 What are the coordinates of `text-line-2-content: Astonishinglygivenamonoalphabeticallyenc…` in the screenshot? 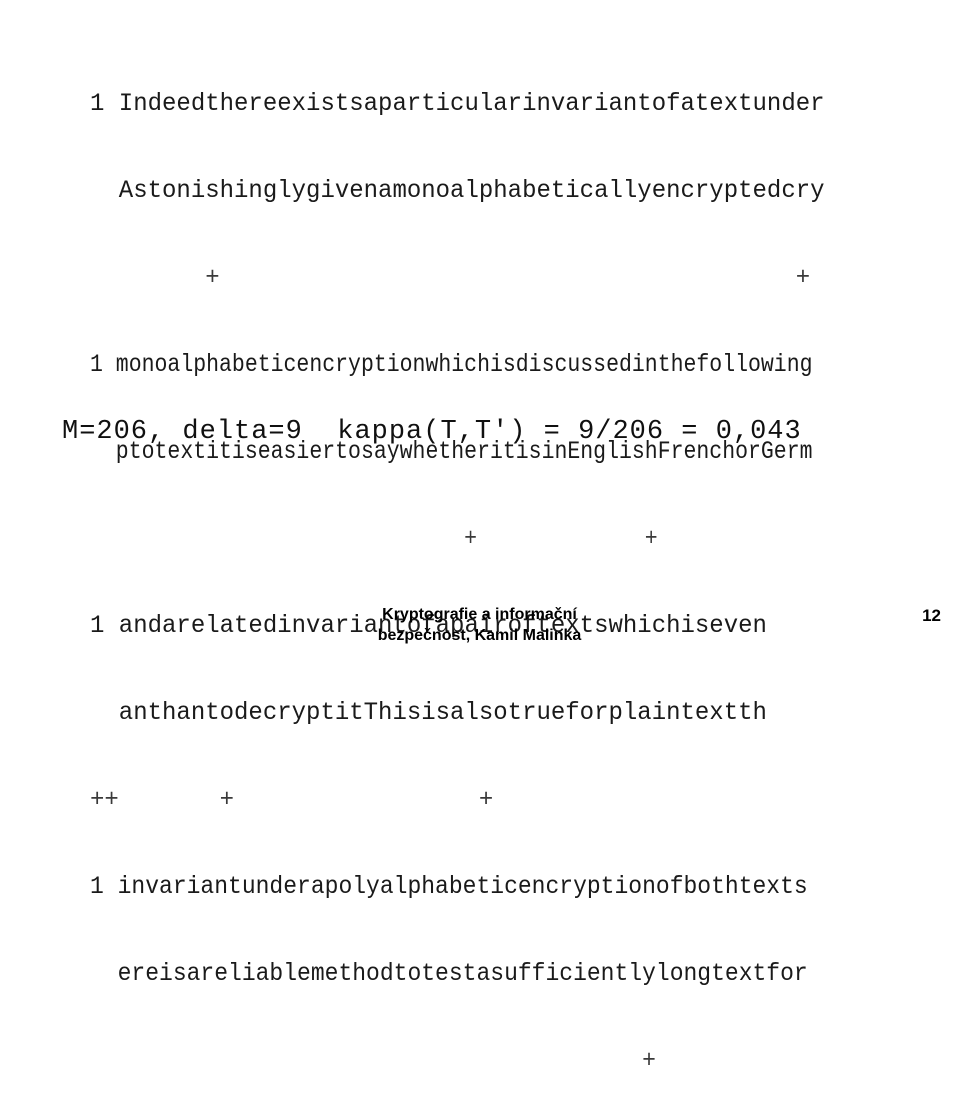 It's located at (457, 190).